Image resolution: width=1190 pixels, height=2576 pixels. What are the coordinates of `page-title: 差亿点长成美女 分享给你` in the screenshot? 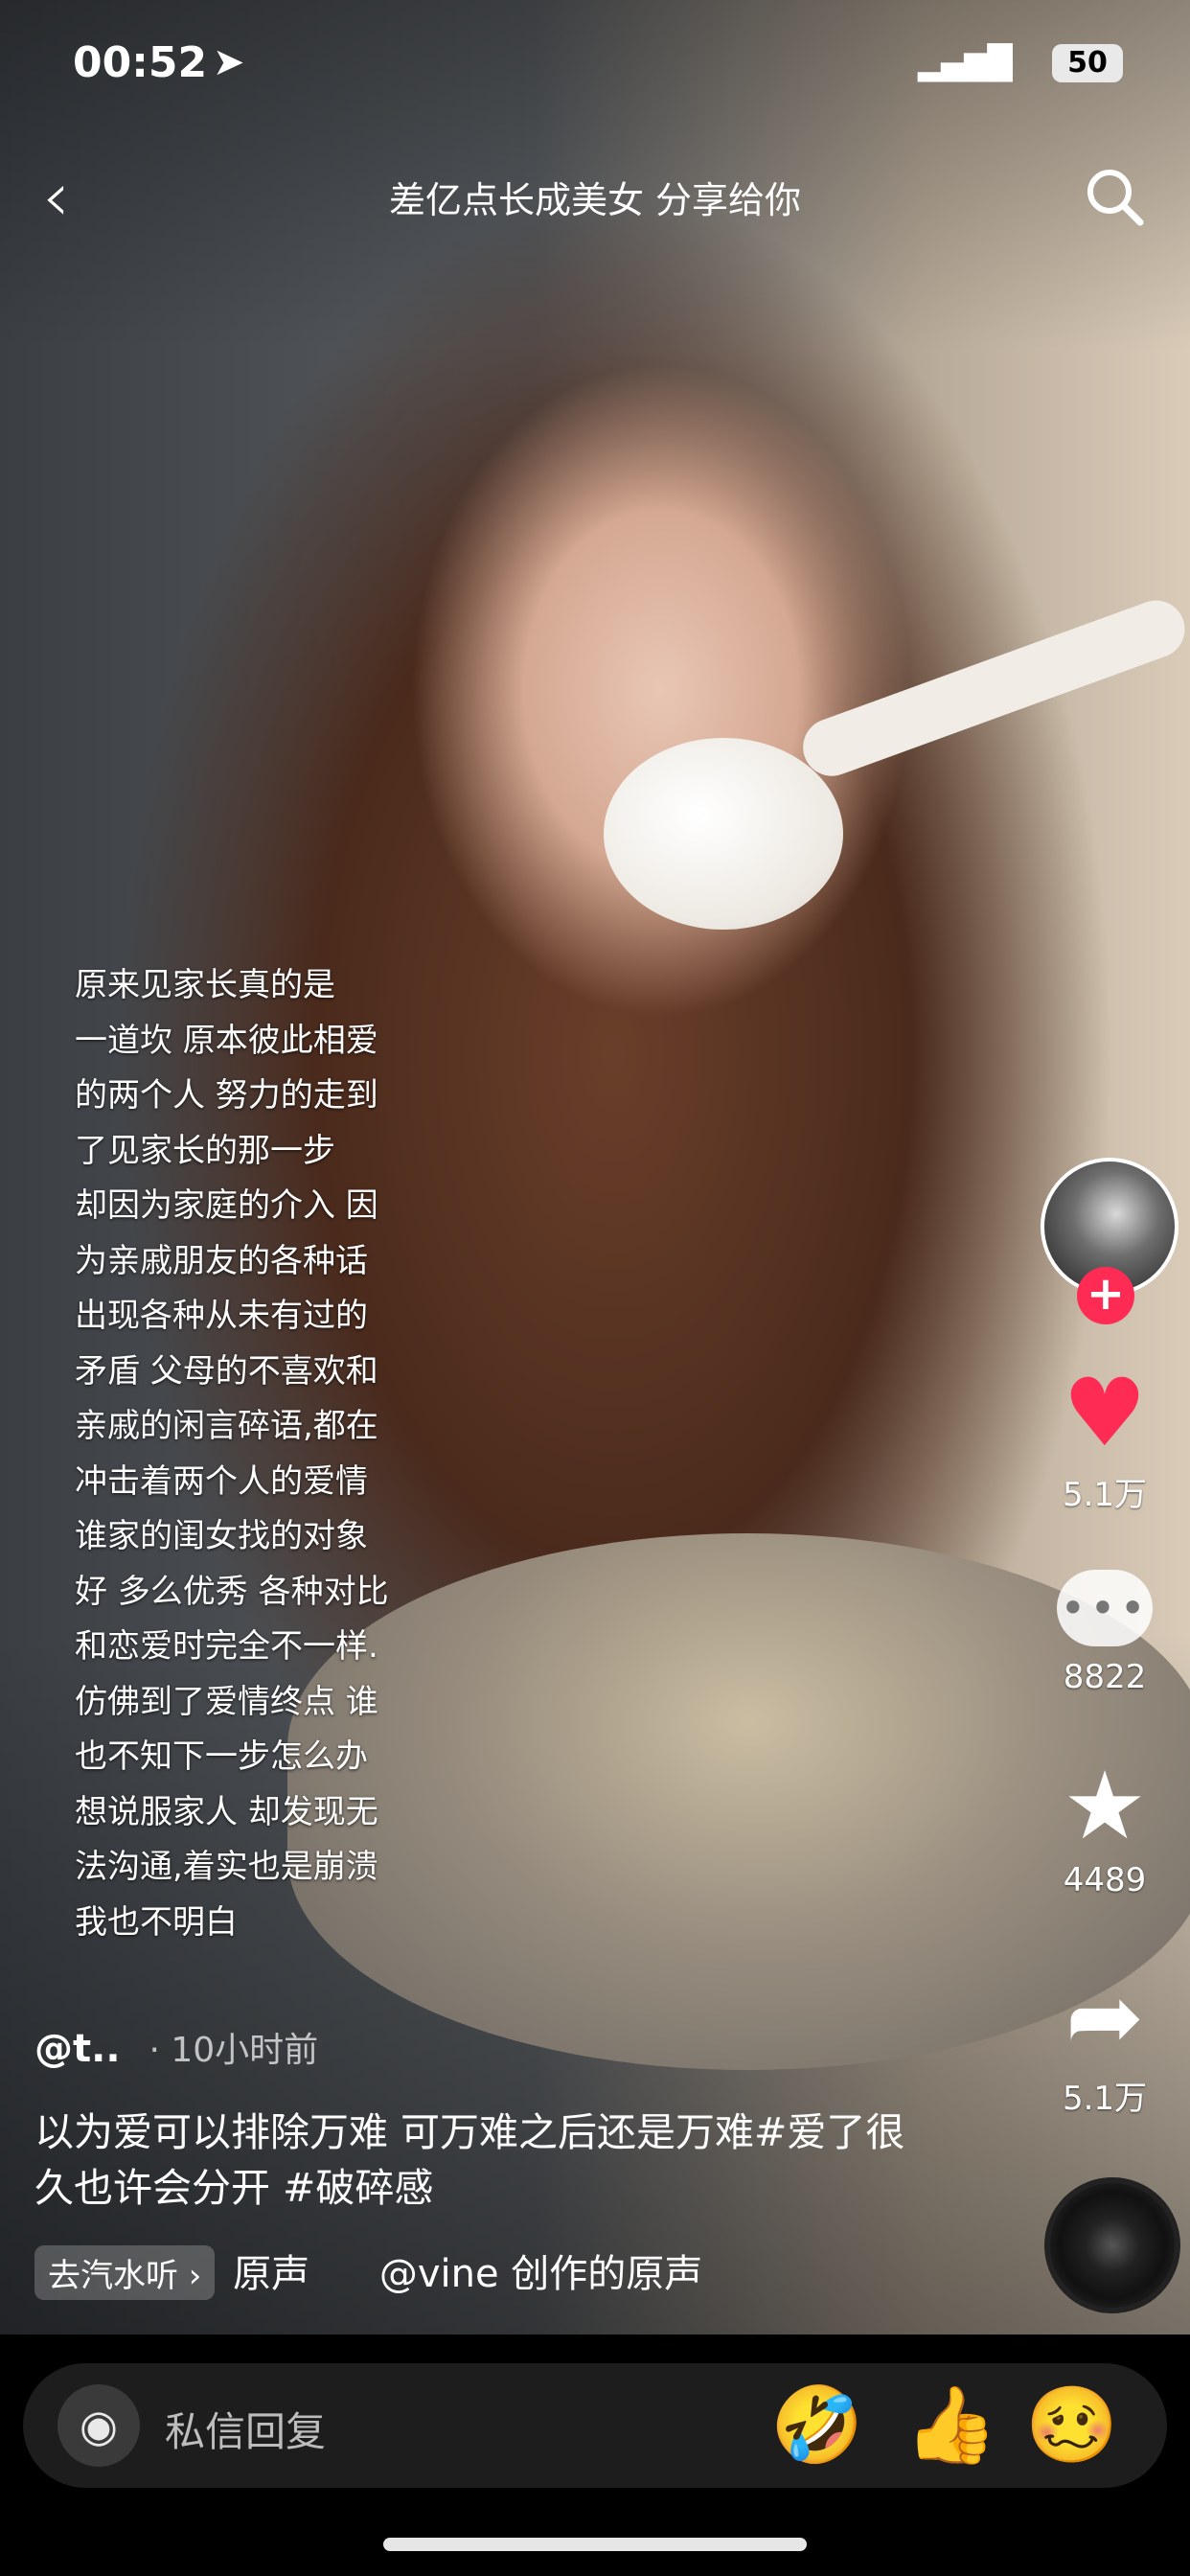 It's located at (595, 197).